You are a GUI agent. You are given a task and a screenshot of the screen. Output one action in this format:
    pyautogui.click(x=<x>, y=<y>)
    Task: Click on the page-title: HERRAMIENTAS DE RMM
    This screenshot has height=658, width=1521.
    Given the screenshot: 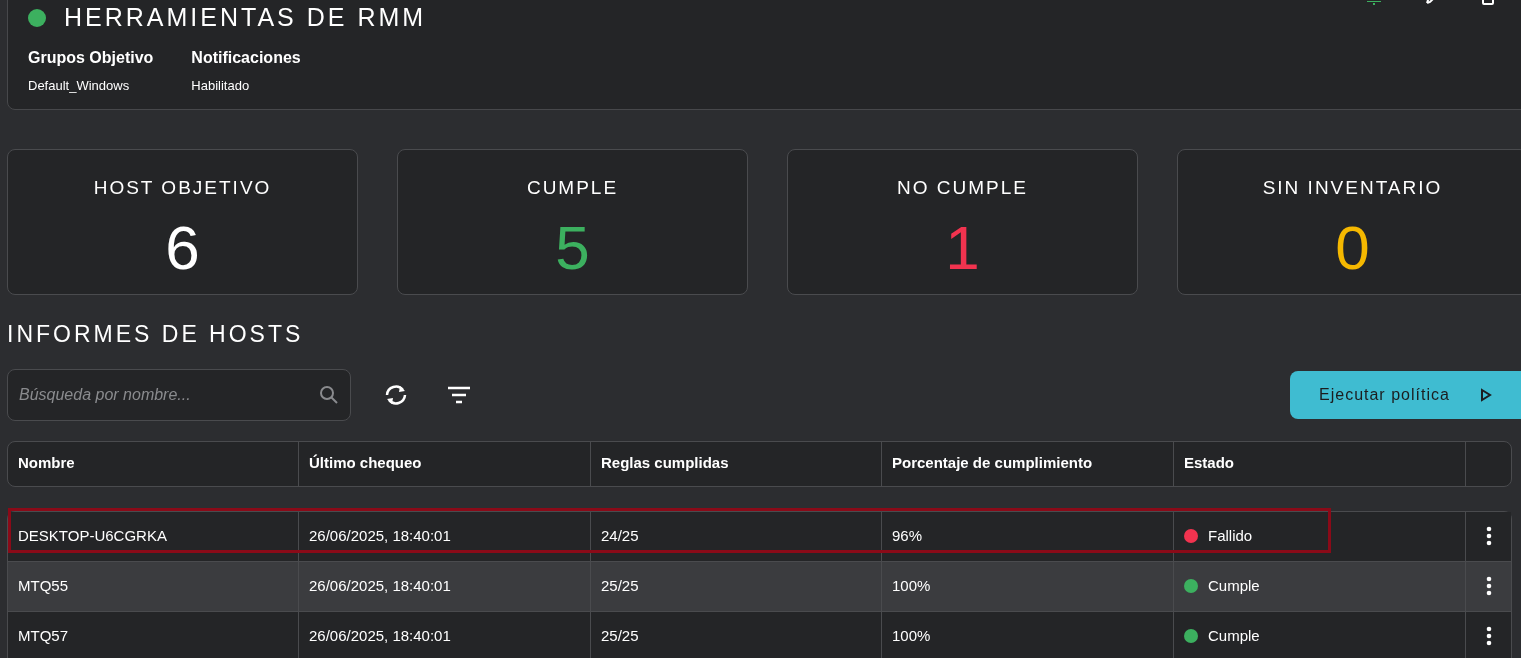 What is the action you would take?
    pyautogui.click(x=245, y=17)
    